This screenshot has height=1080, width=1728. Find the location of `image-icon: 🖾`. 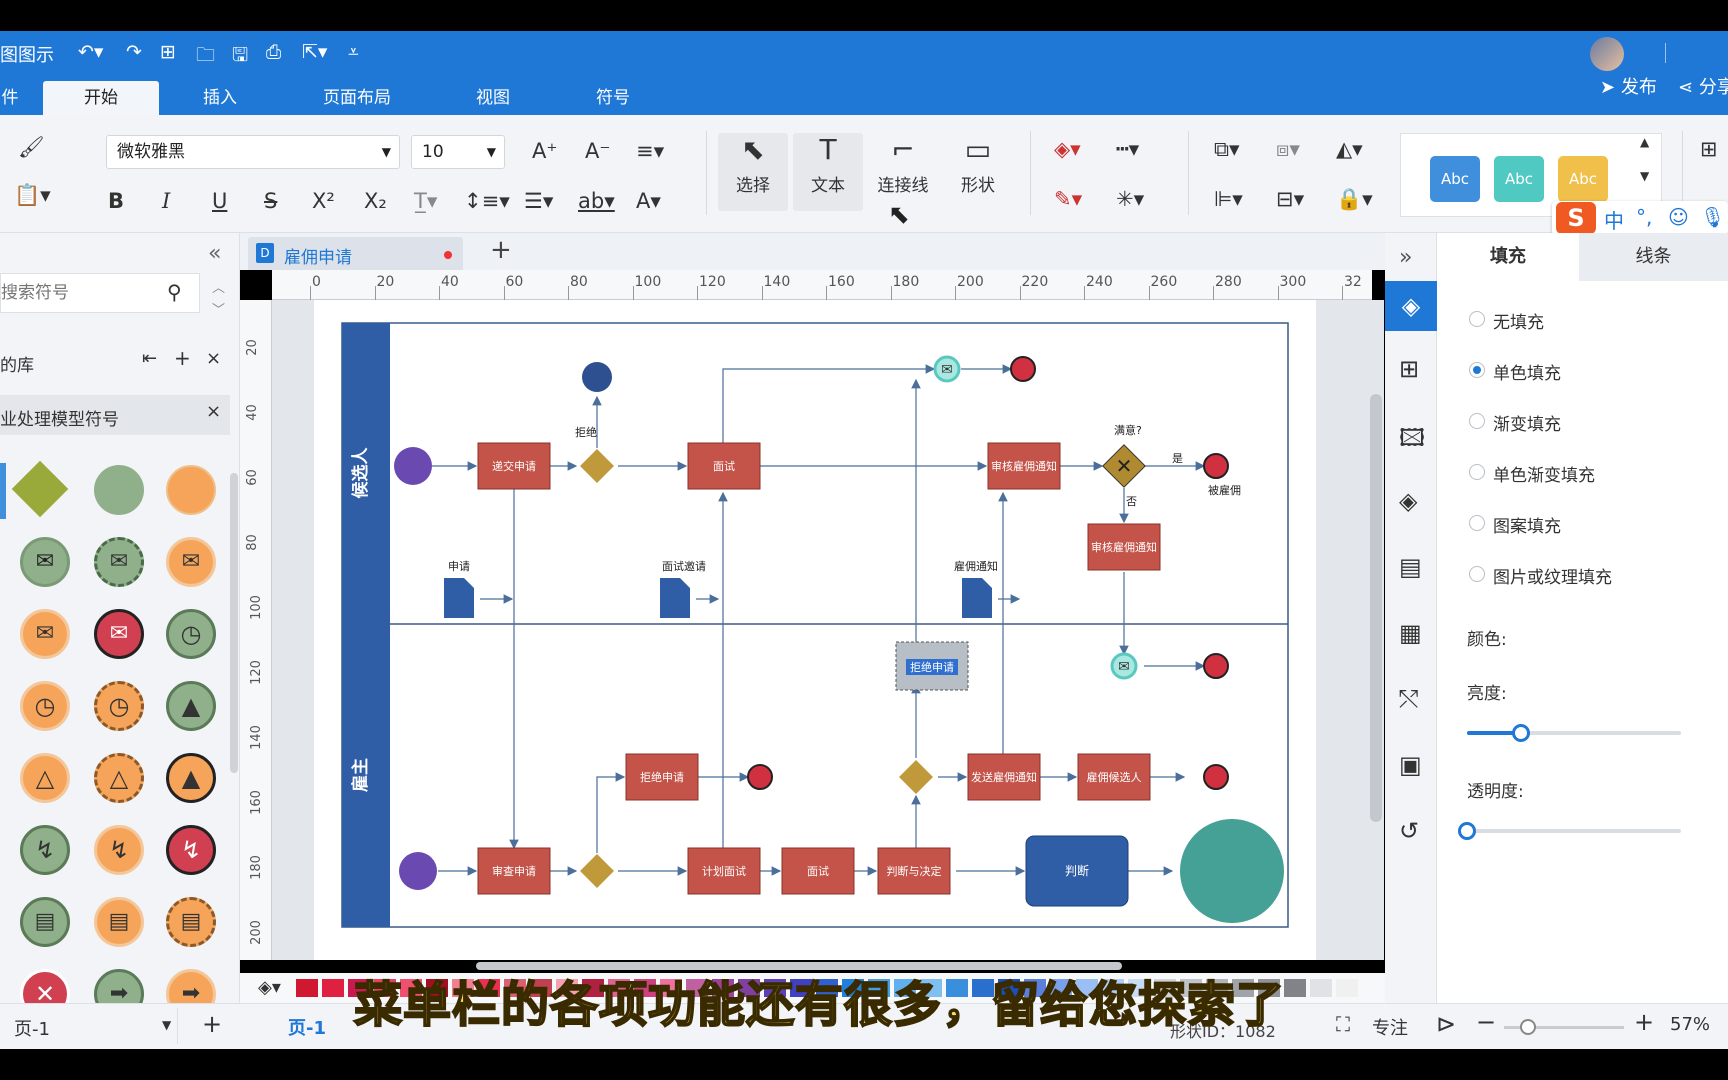

image-icon: 🖾 is located at coordinates (1412, 441).